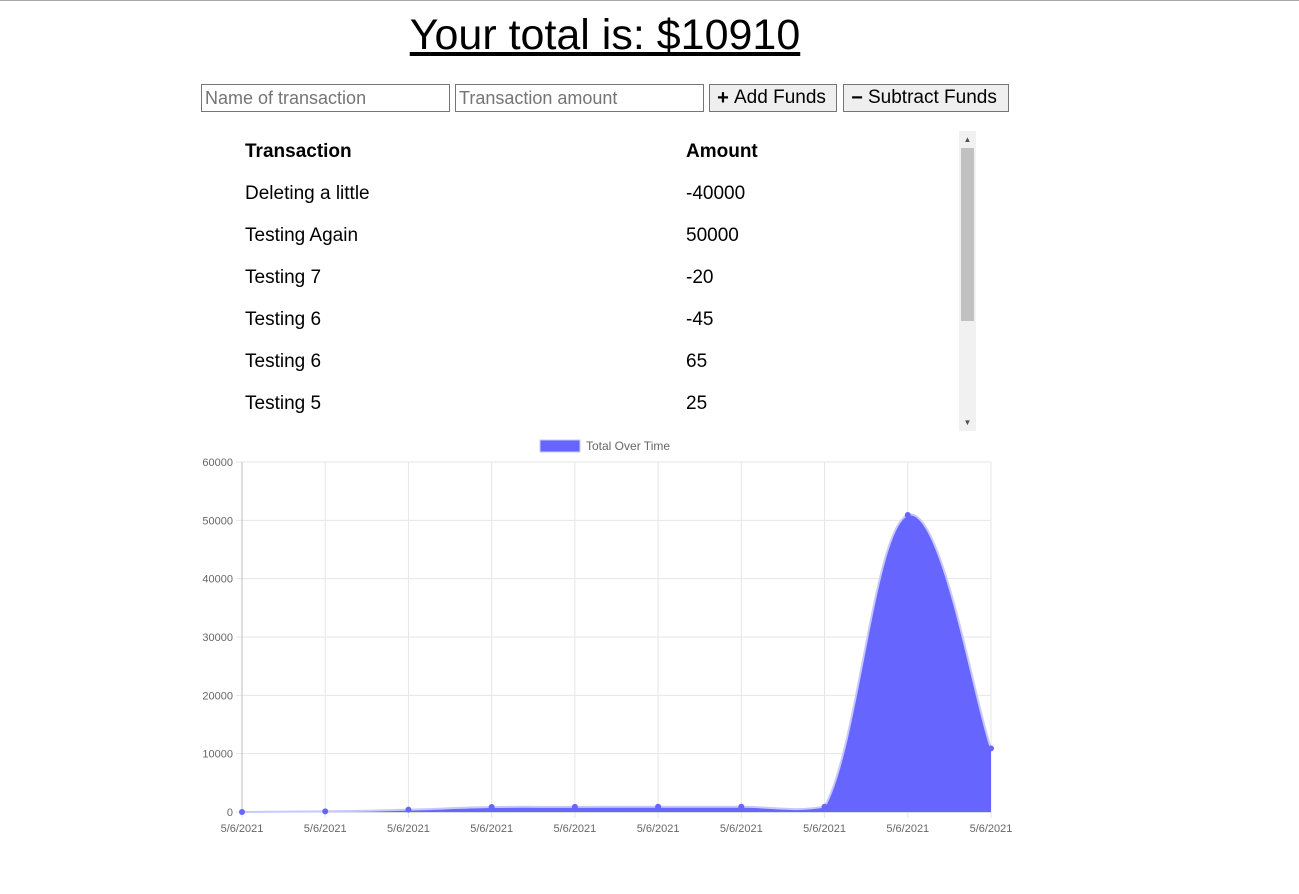 Image resolution: width=1299 pixels, height=894 pixels. What do you see at coordinates (605, 35) in the screenshot?
I see `total-heading: Your total is: $10910` at bounding box center [605, 35].